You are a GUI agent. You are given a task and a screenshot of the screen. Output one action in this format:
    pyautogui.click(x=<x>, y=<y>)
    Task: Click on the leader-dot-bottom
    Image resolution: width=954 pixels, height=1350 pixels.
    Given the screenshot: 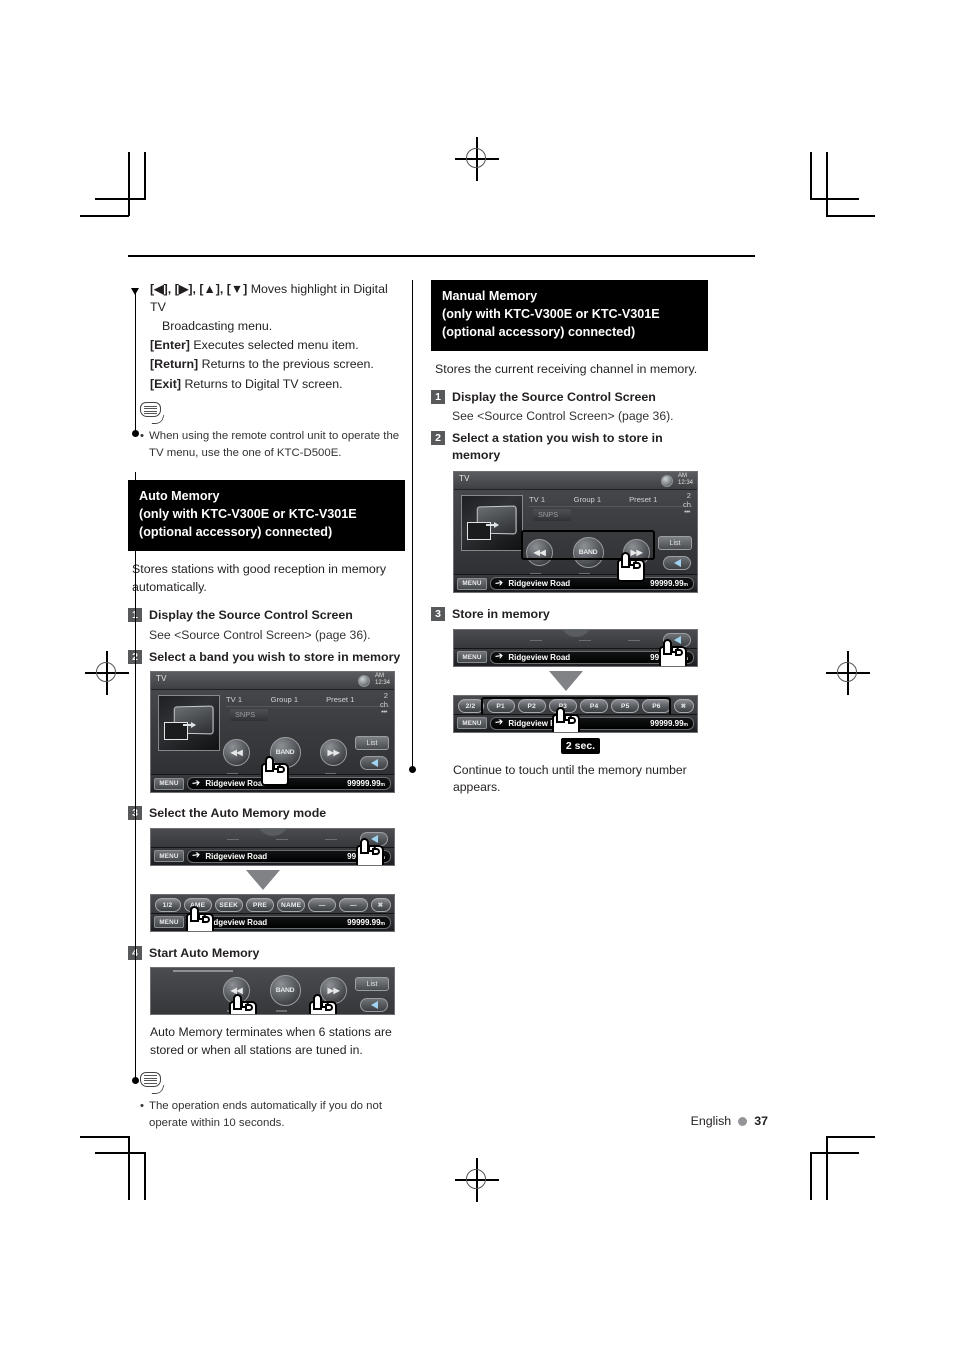 What is the action you would take?
    pyautogui.click(x=136, y=433)
    